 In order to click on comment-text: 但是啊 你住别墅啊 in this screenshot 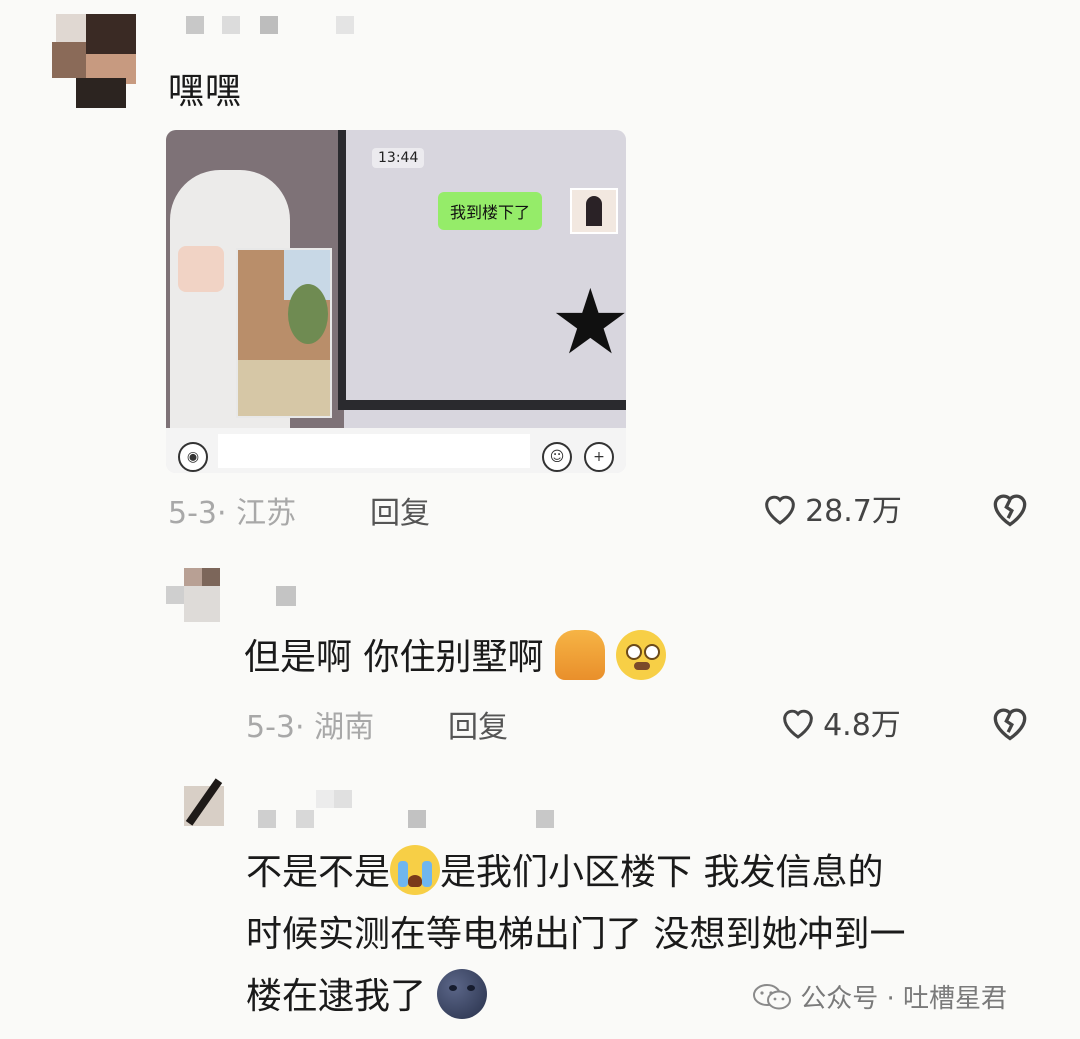, I will do `click(455, 656)`.